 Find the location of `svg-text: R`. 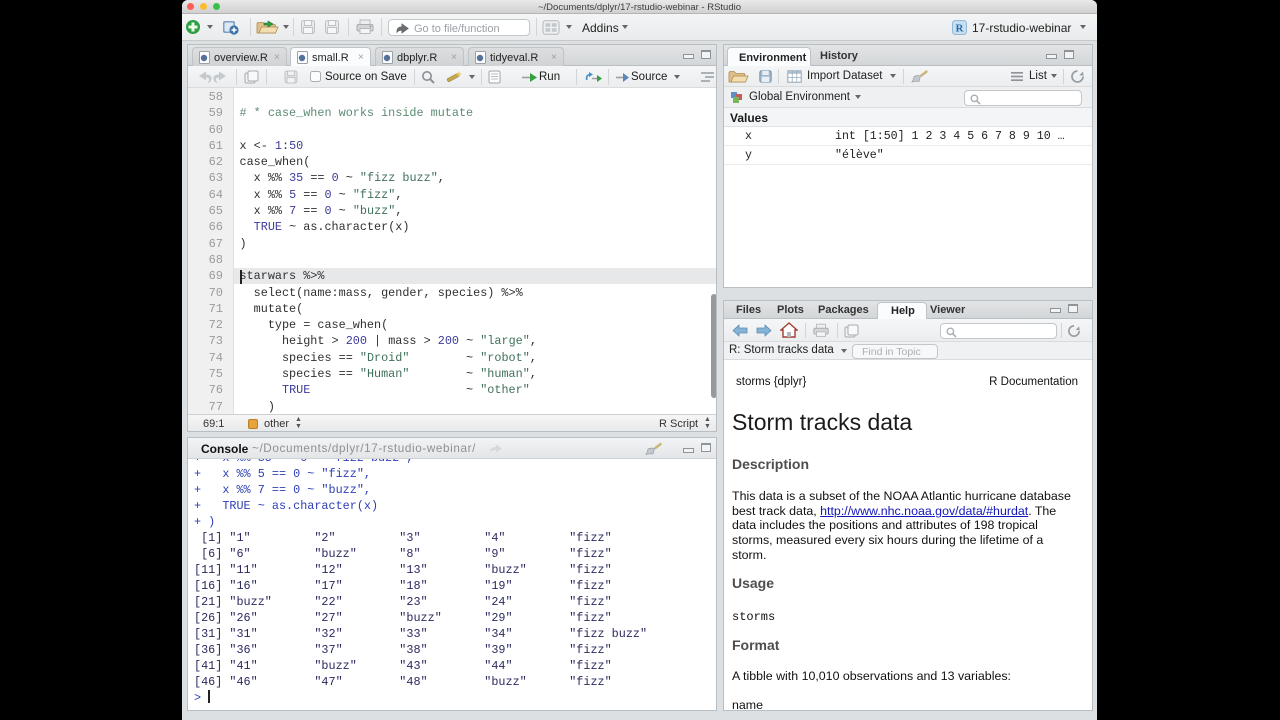

svg-text: R is located at coordinates (960, 29).